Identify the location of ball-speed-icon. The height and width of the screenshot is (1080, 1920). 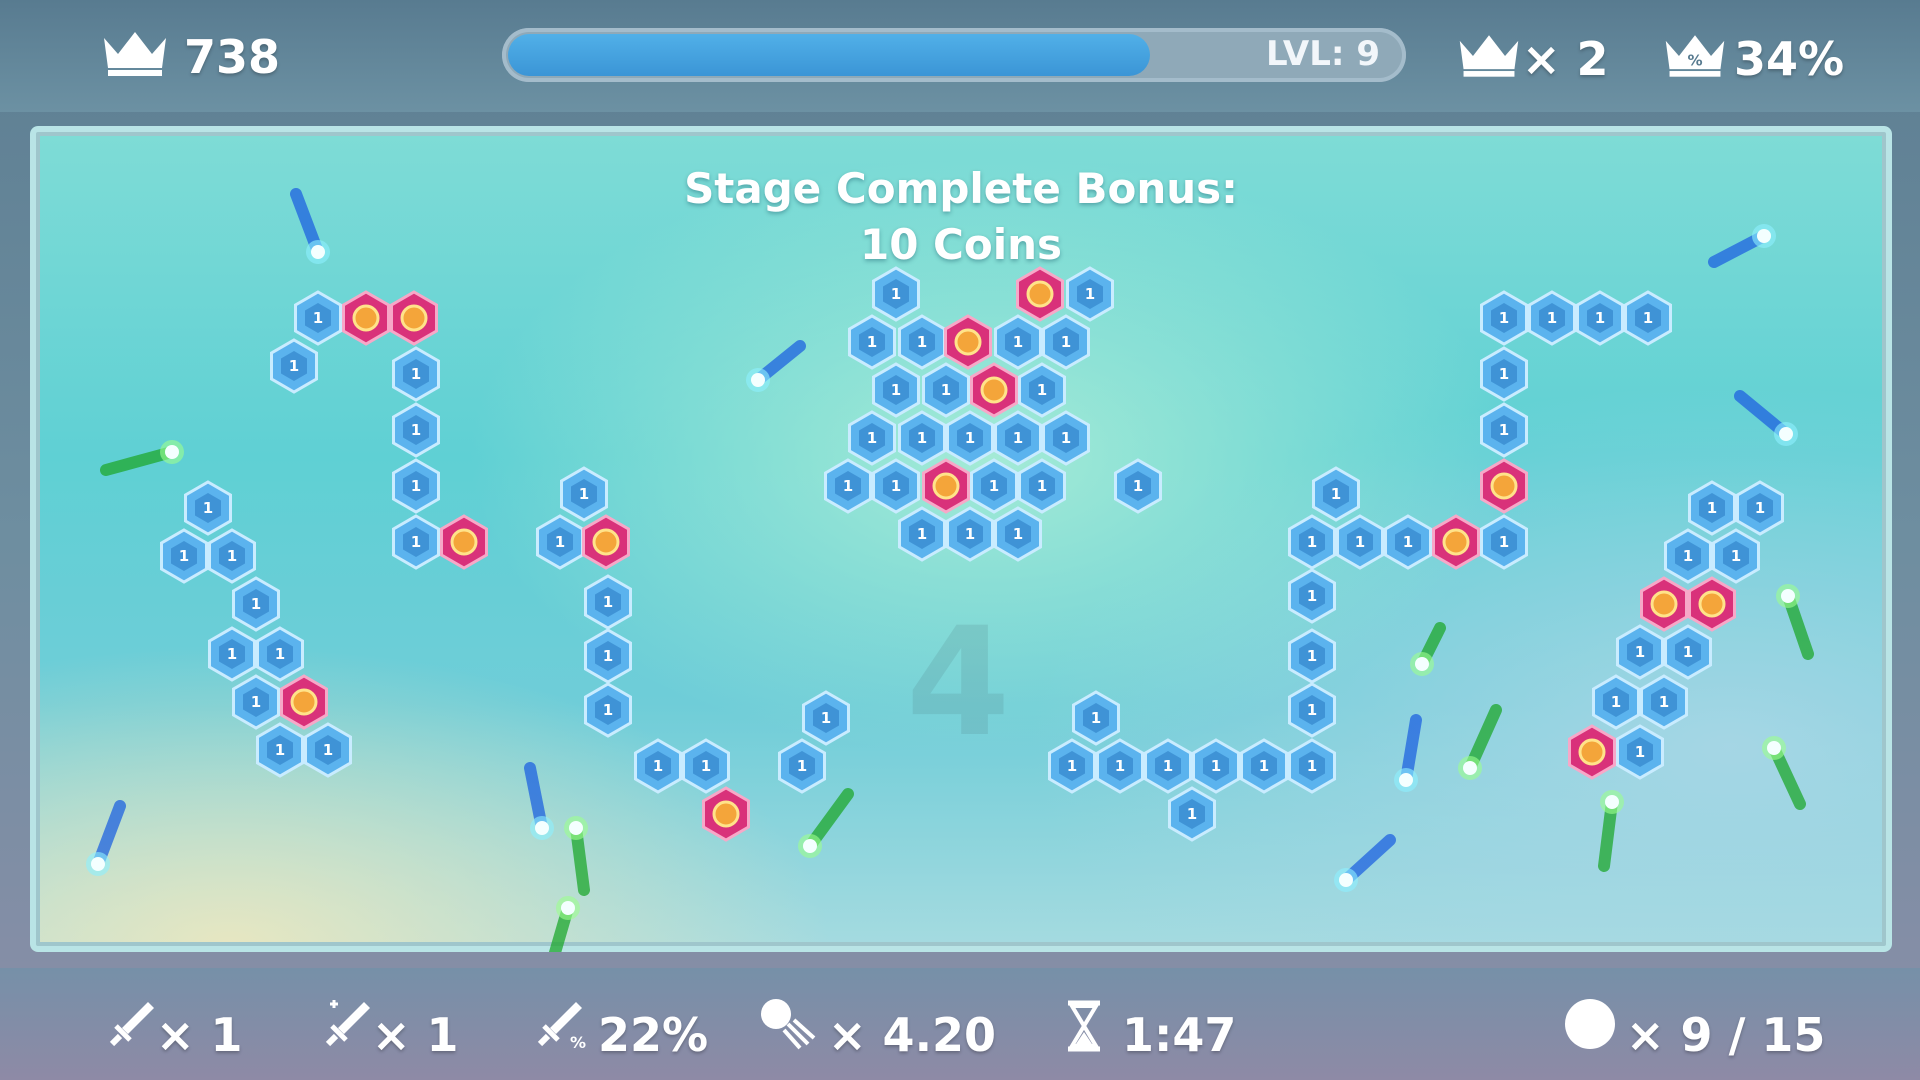
(788, 1024).